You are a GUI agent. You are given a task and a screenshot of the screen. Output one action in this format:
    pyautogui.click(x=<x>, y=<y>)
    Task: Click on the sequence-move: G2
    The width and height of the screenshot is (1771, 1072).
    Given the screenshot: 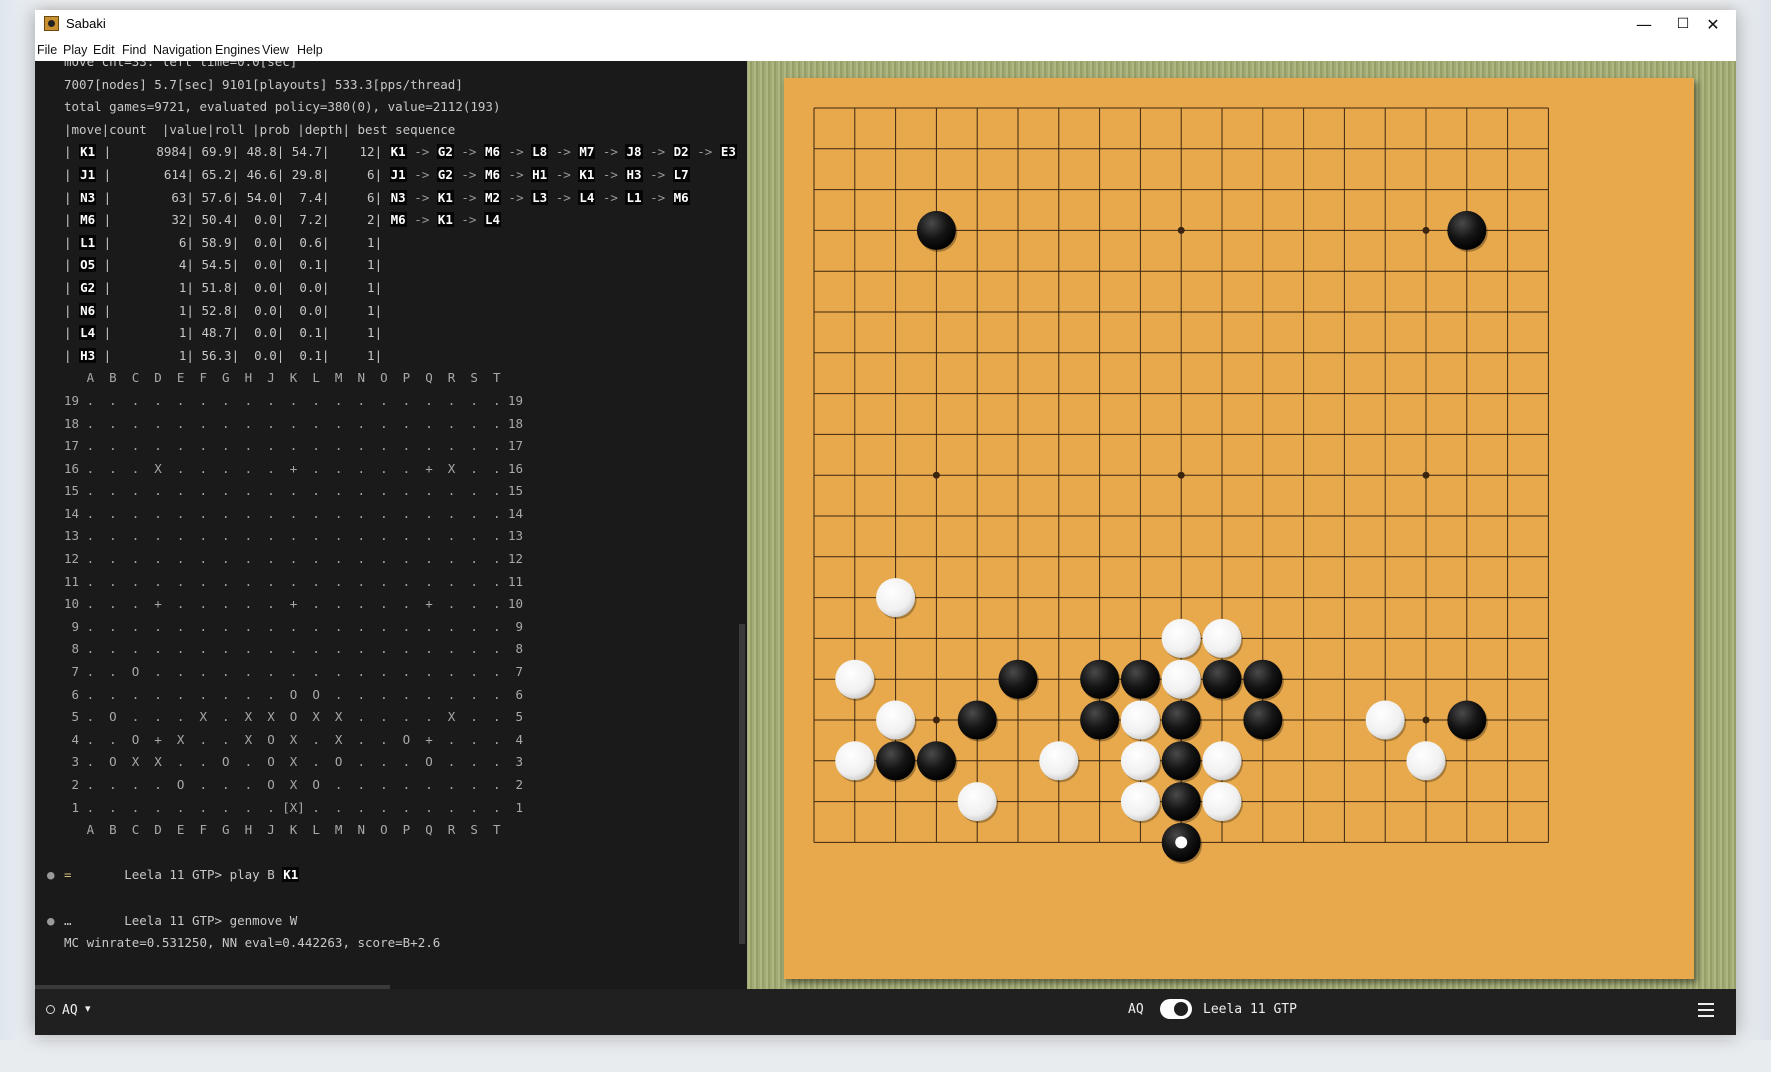 What is the action you would take?
    pyautogui.click(x=445, y=174)
    